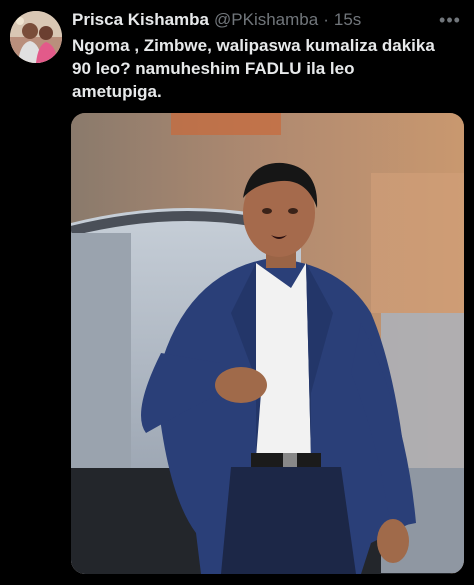 The width and height of the screenshot is (474, 585). I want to click on user-avatar, so click(36, 37).